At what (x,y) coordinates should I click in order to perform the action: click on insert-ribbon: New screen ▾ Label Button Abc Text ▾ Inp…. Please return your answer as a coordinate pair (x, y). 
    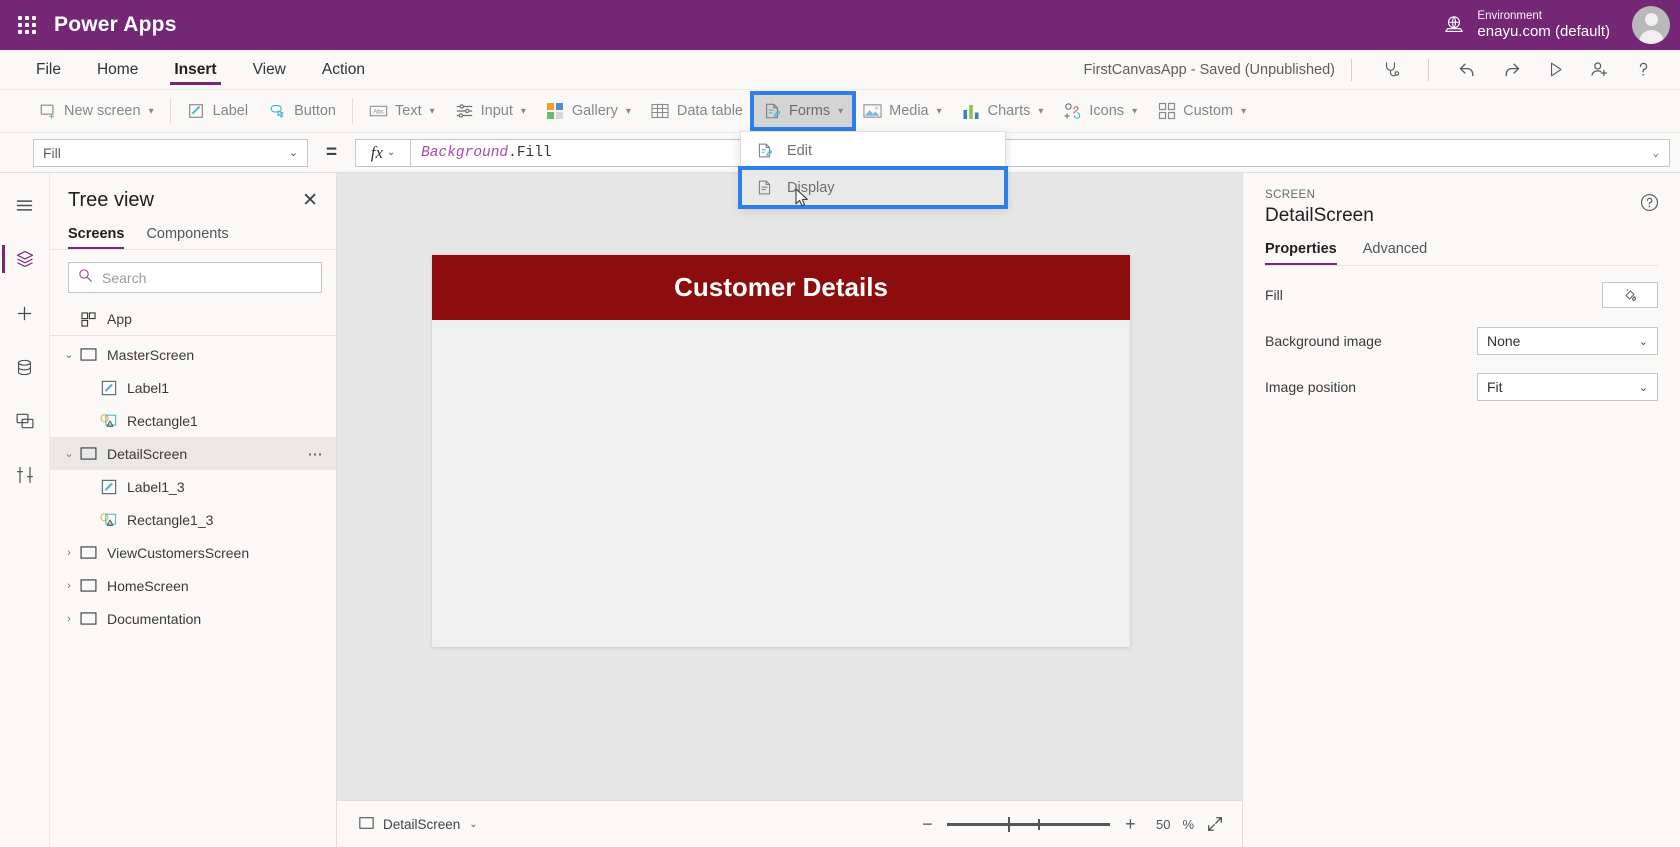
    Looking at the image, I should click on (840, 111).